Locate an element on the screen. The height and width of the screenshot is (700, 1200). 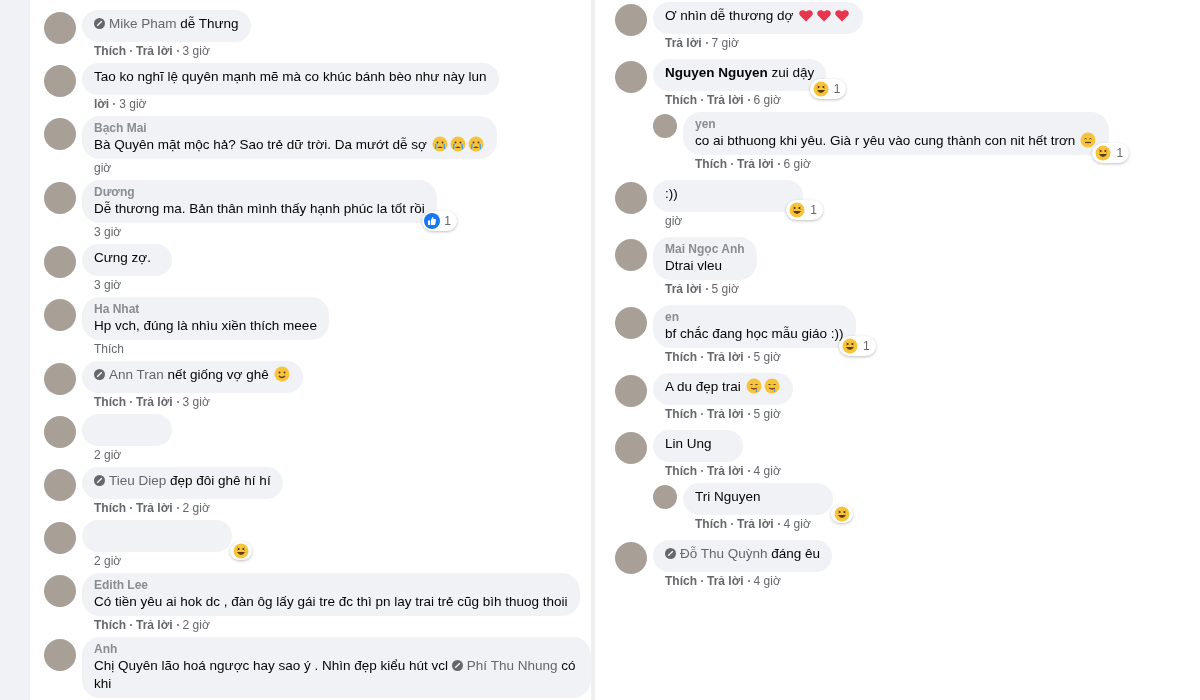
comment-text: A du đẹp trai is located at coordinates (723, 387).